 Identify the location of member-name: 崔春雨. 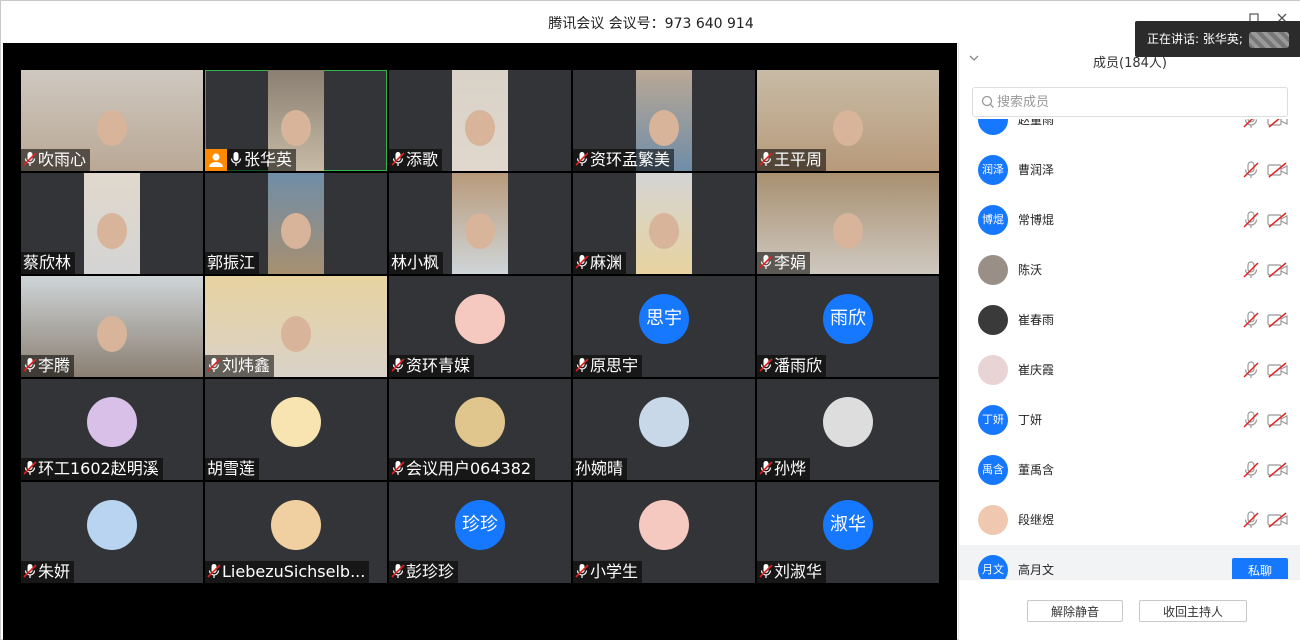
(1036, 320).